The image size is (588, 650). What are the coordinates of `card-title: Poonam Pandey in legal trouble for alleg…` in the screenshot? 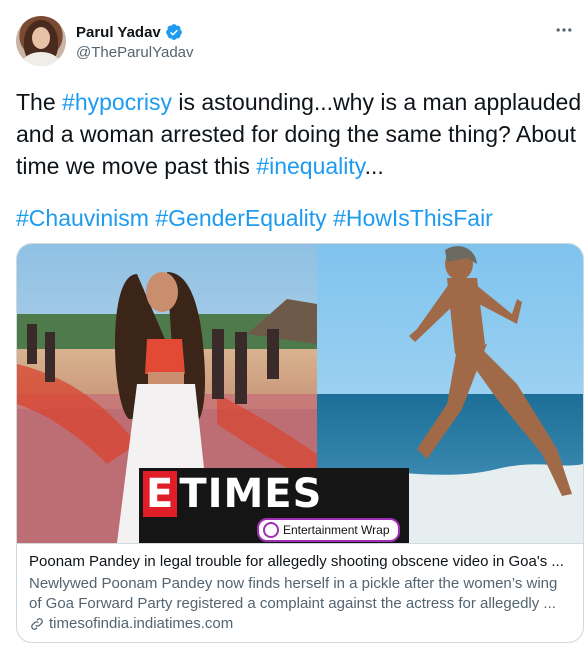 It's located at (301, 561).